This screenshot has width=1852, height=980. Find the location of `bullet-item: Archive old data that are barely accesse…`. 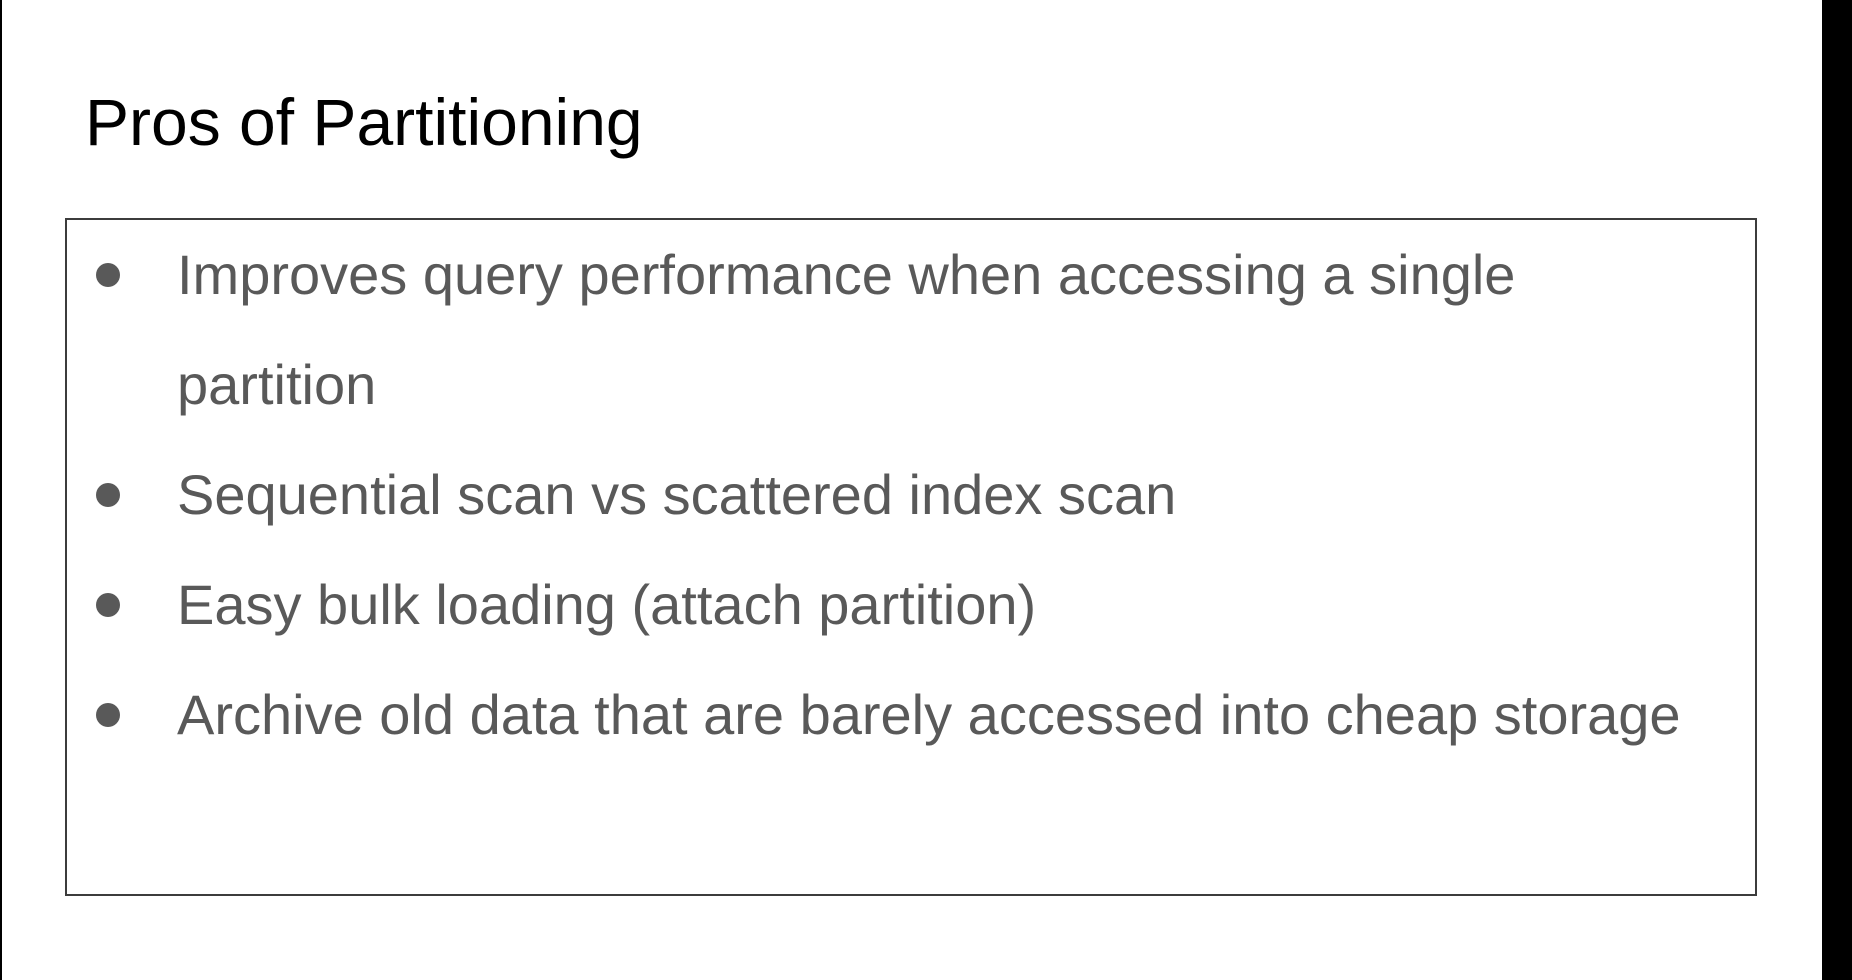

bullet-item: Archive old data that are barely accesse… is located at coordinates (911, 715).